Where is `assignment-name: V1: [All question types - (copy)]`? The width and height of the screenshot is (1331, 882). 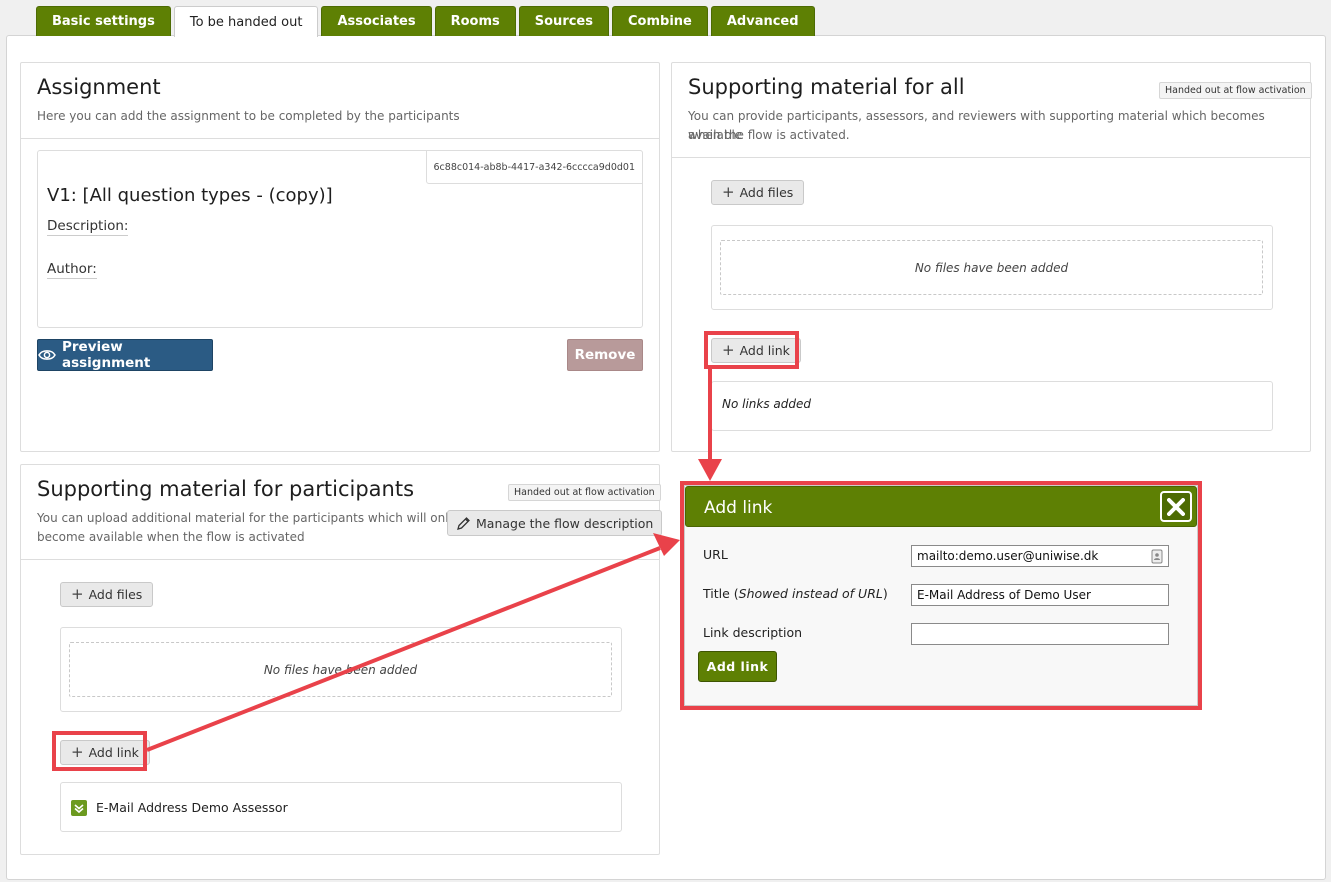
assignment-name: V1: [All question types - (copy)] is located at coordinates (190, 195).